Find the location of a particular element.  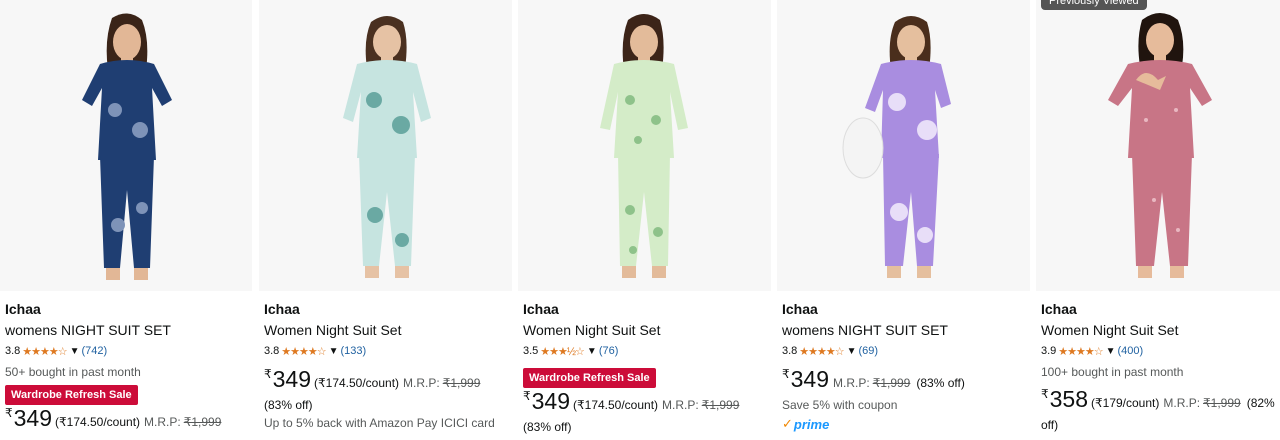

discount-text-cont: off) is located at coordinates (1050, 425).